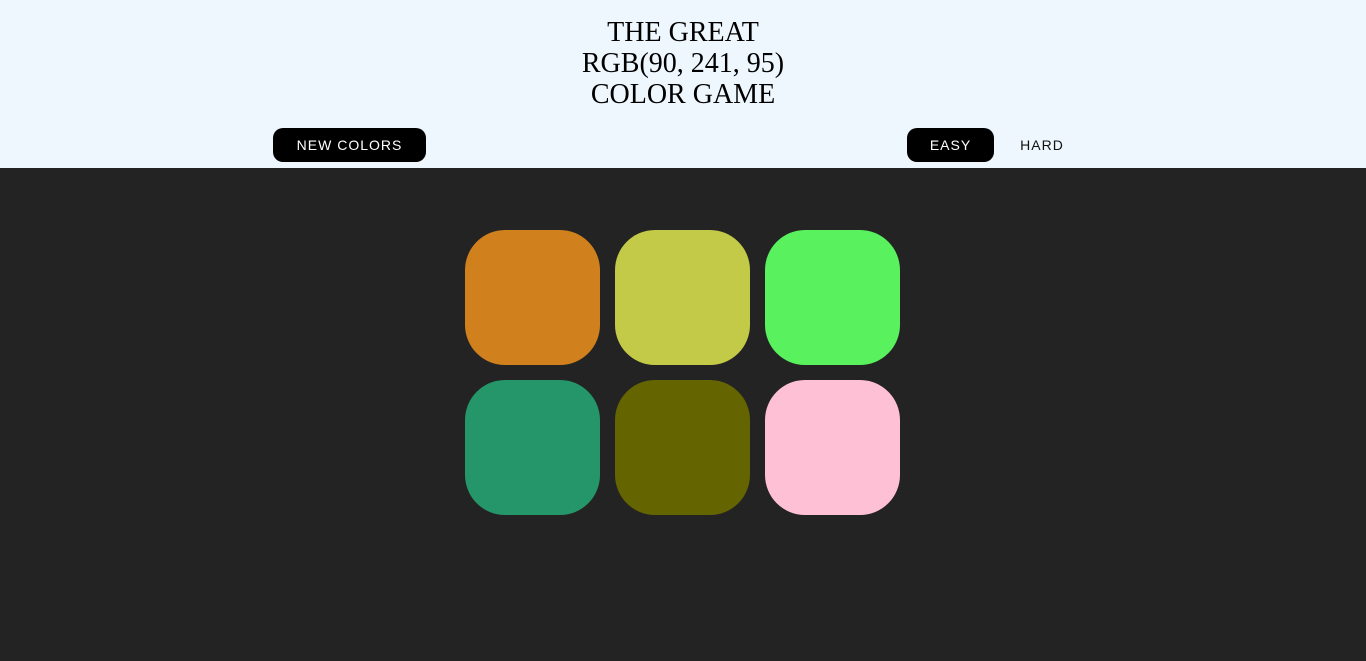 The image size is (1366, 661). Describe the element at coordinates (683, 94) in the screenshot. I see `title-line-3: COLOR GAME` at that location.